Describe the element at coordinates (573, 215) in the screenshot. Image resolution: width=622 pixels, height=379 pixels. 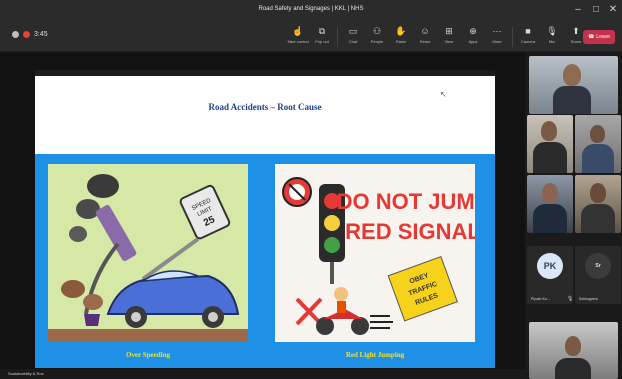
I see `participants-panel: PK Piyush Ko... 🎙 Sr Sshkuppera` at that location.